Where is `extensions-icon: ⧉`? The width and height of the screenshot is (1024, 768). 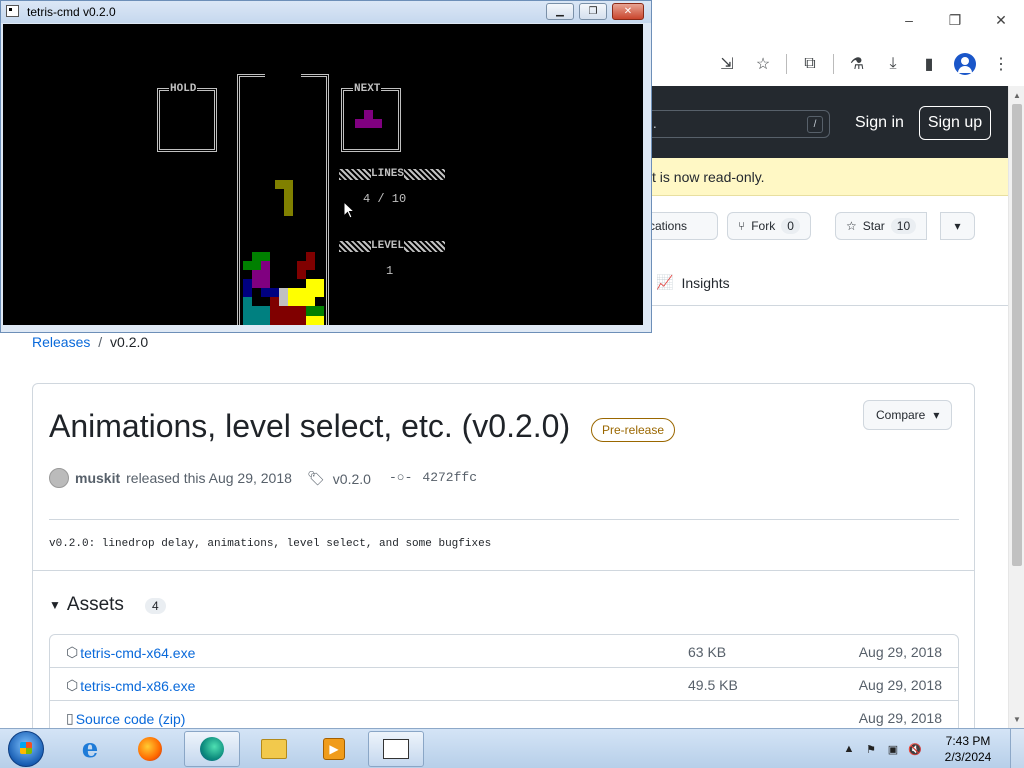
extensions-icon: ⧉ is located at coordinates (810, 64).